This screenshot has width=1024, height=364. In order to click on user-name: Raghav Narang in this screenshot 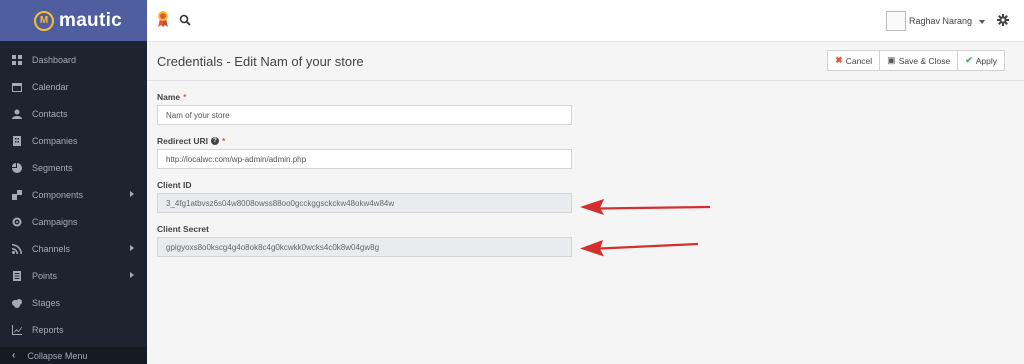, I will do `click(940, 21)`.